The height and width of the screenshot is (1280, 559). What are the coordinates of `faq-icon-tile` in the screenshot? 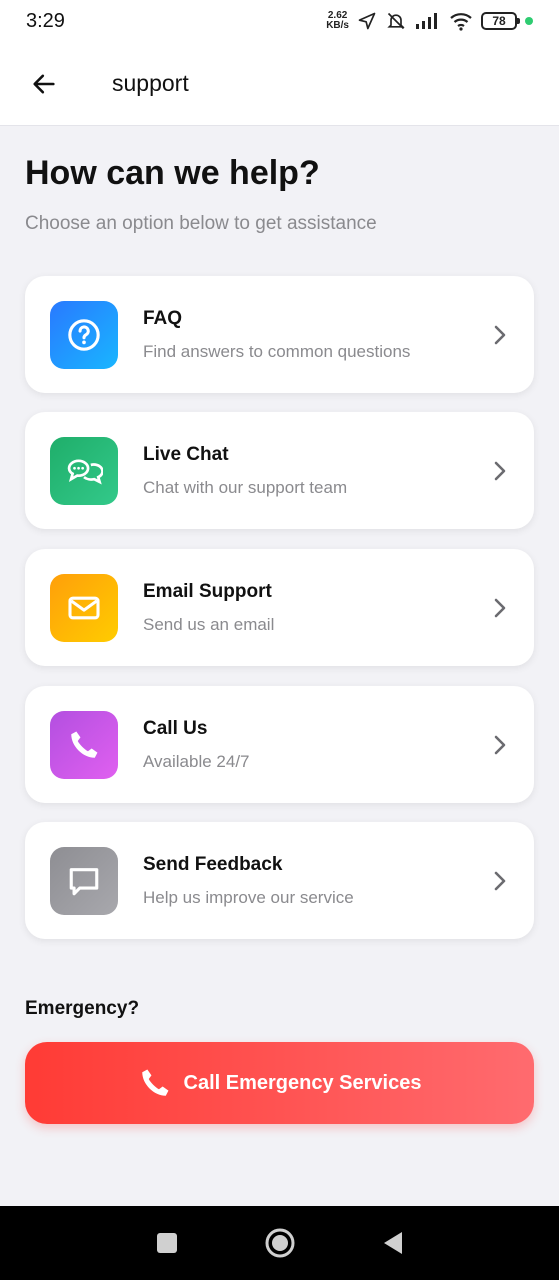 It's located at (84, 334).